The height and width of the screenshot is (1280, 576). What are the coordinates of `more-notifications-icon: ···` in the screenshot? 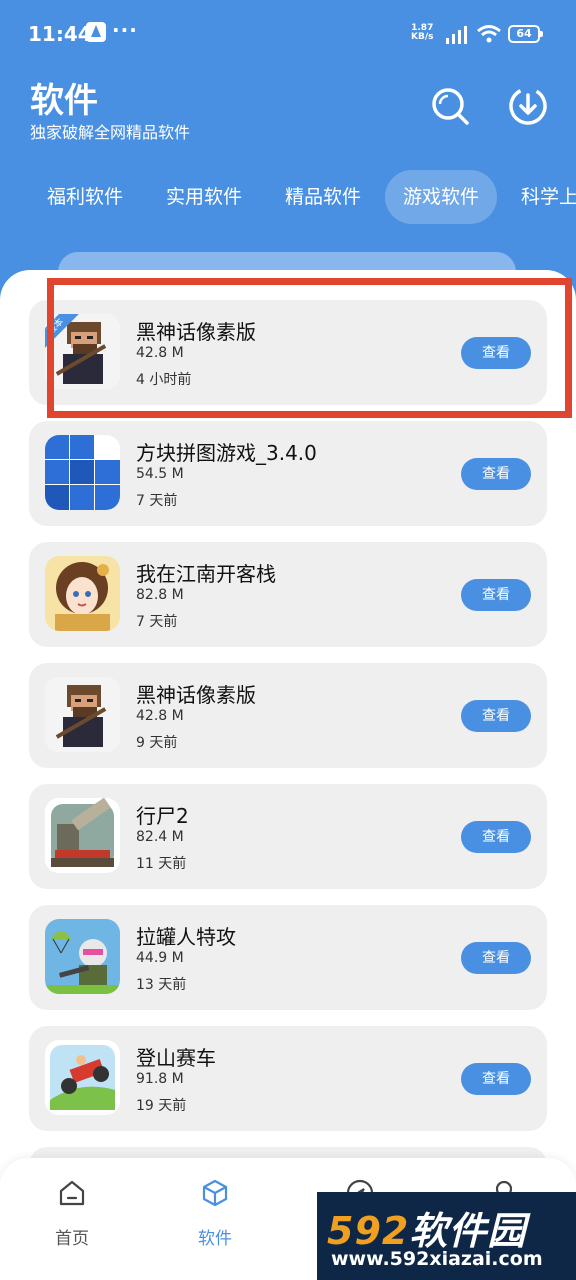 It's located at (125, 30).